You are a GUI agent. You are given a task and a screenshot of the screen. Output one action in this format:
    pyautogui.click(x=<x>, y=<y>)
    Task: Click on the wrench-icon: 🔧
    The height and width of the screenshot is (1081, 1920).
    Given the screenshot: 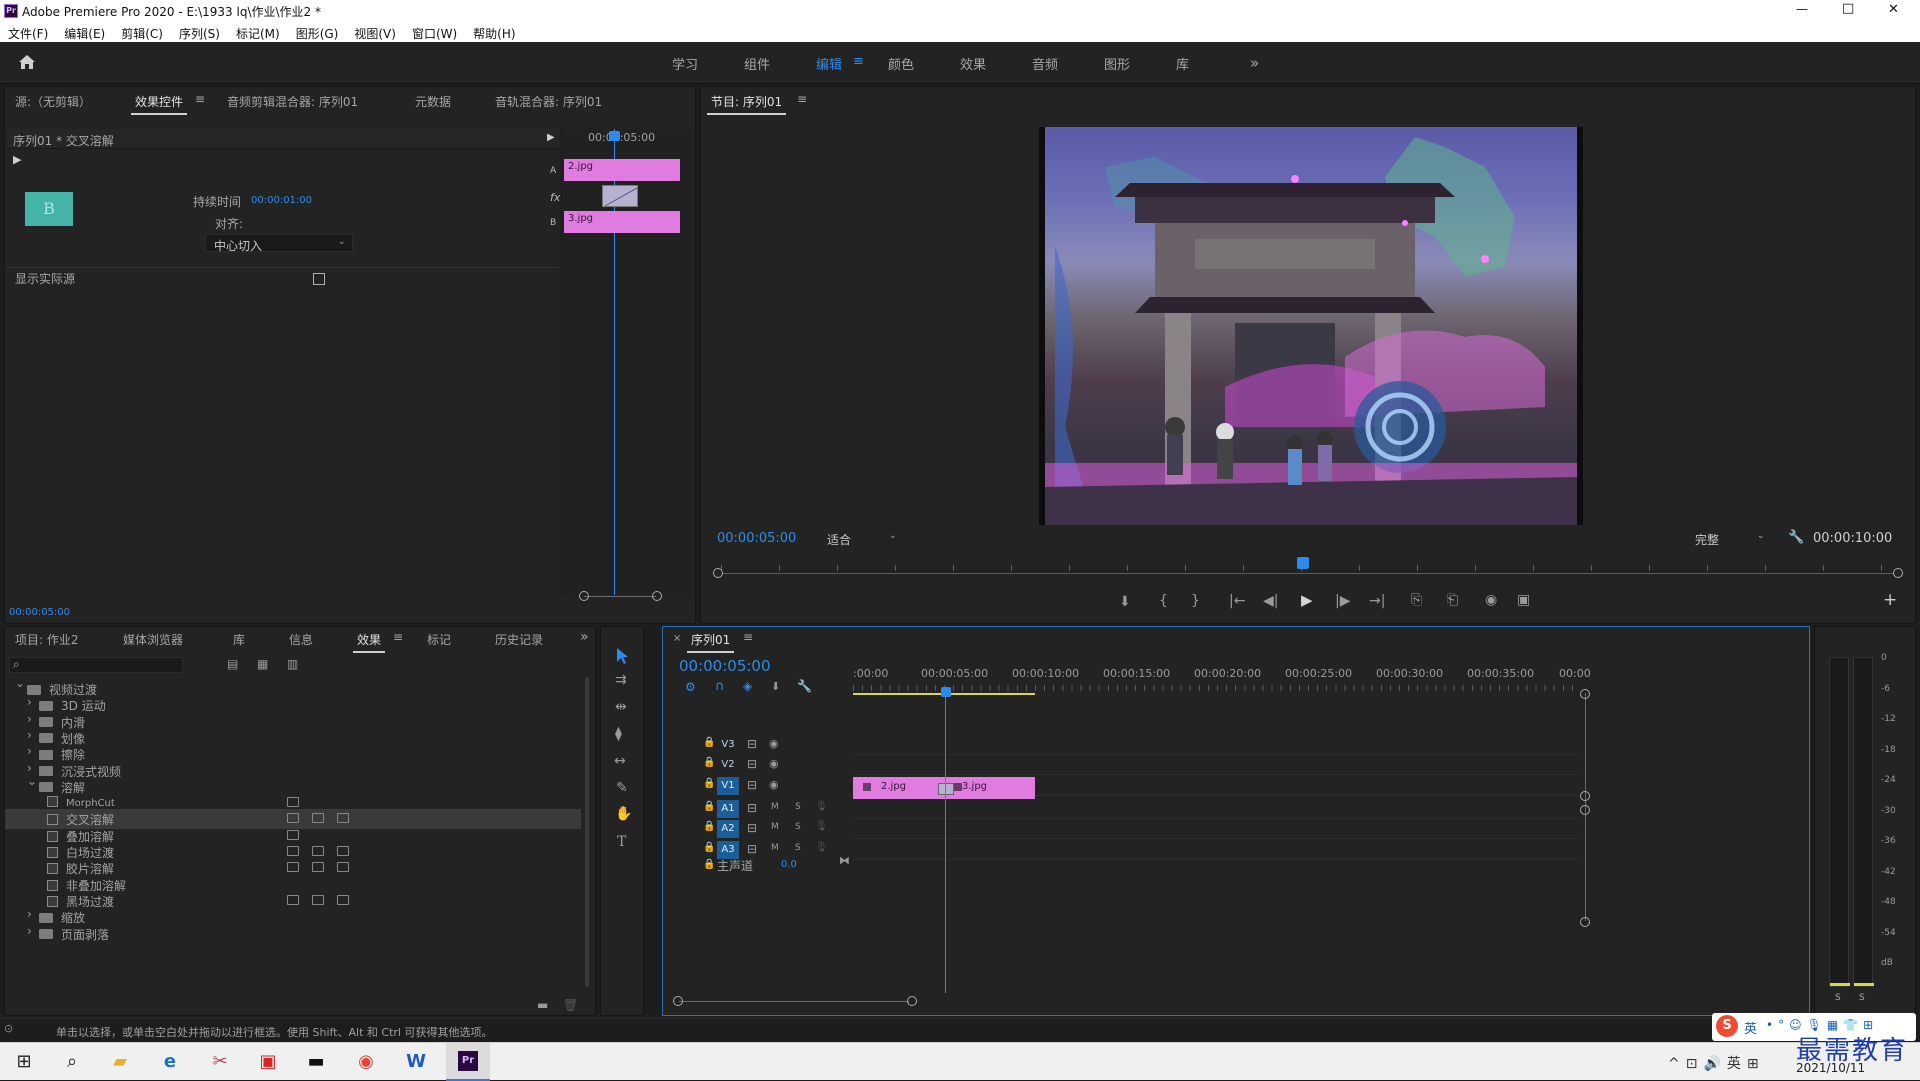 What is the action you would take?
    pyautogui.click(x=1796, y=537)
    